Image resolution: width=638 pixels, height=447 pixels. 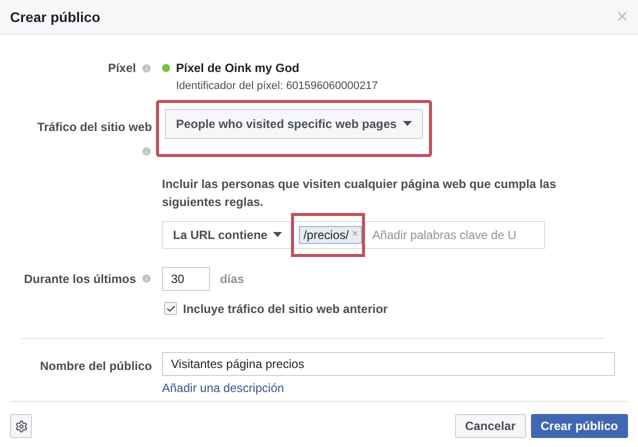 I want to click on settings-icon, so click(x=21, y=426).